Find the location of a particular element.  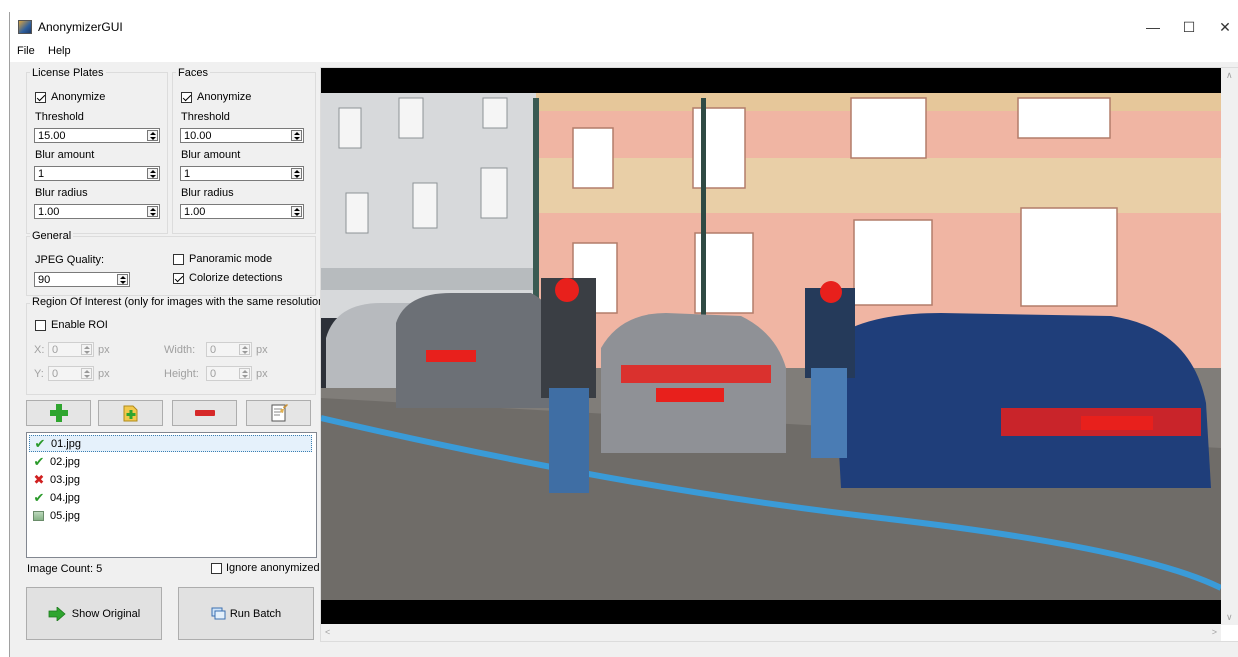

list-item: 05.jpg is located at coordinates (170, 515).